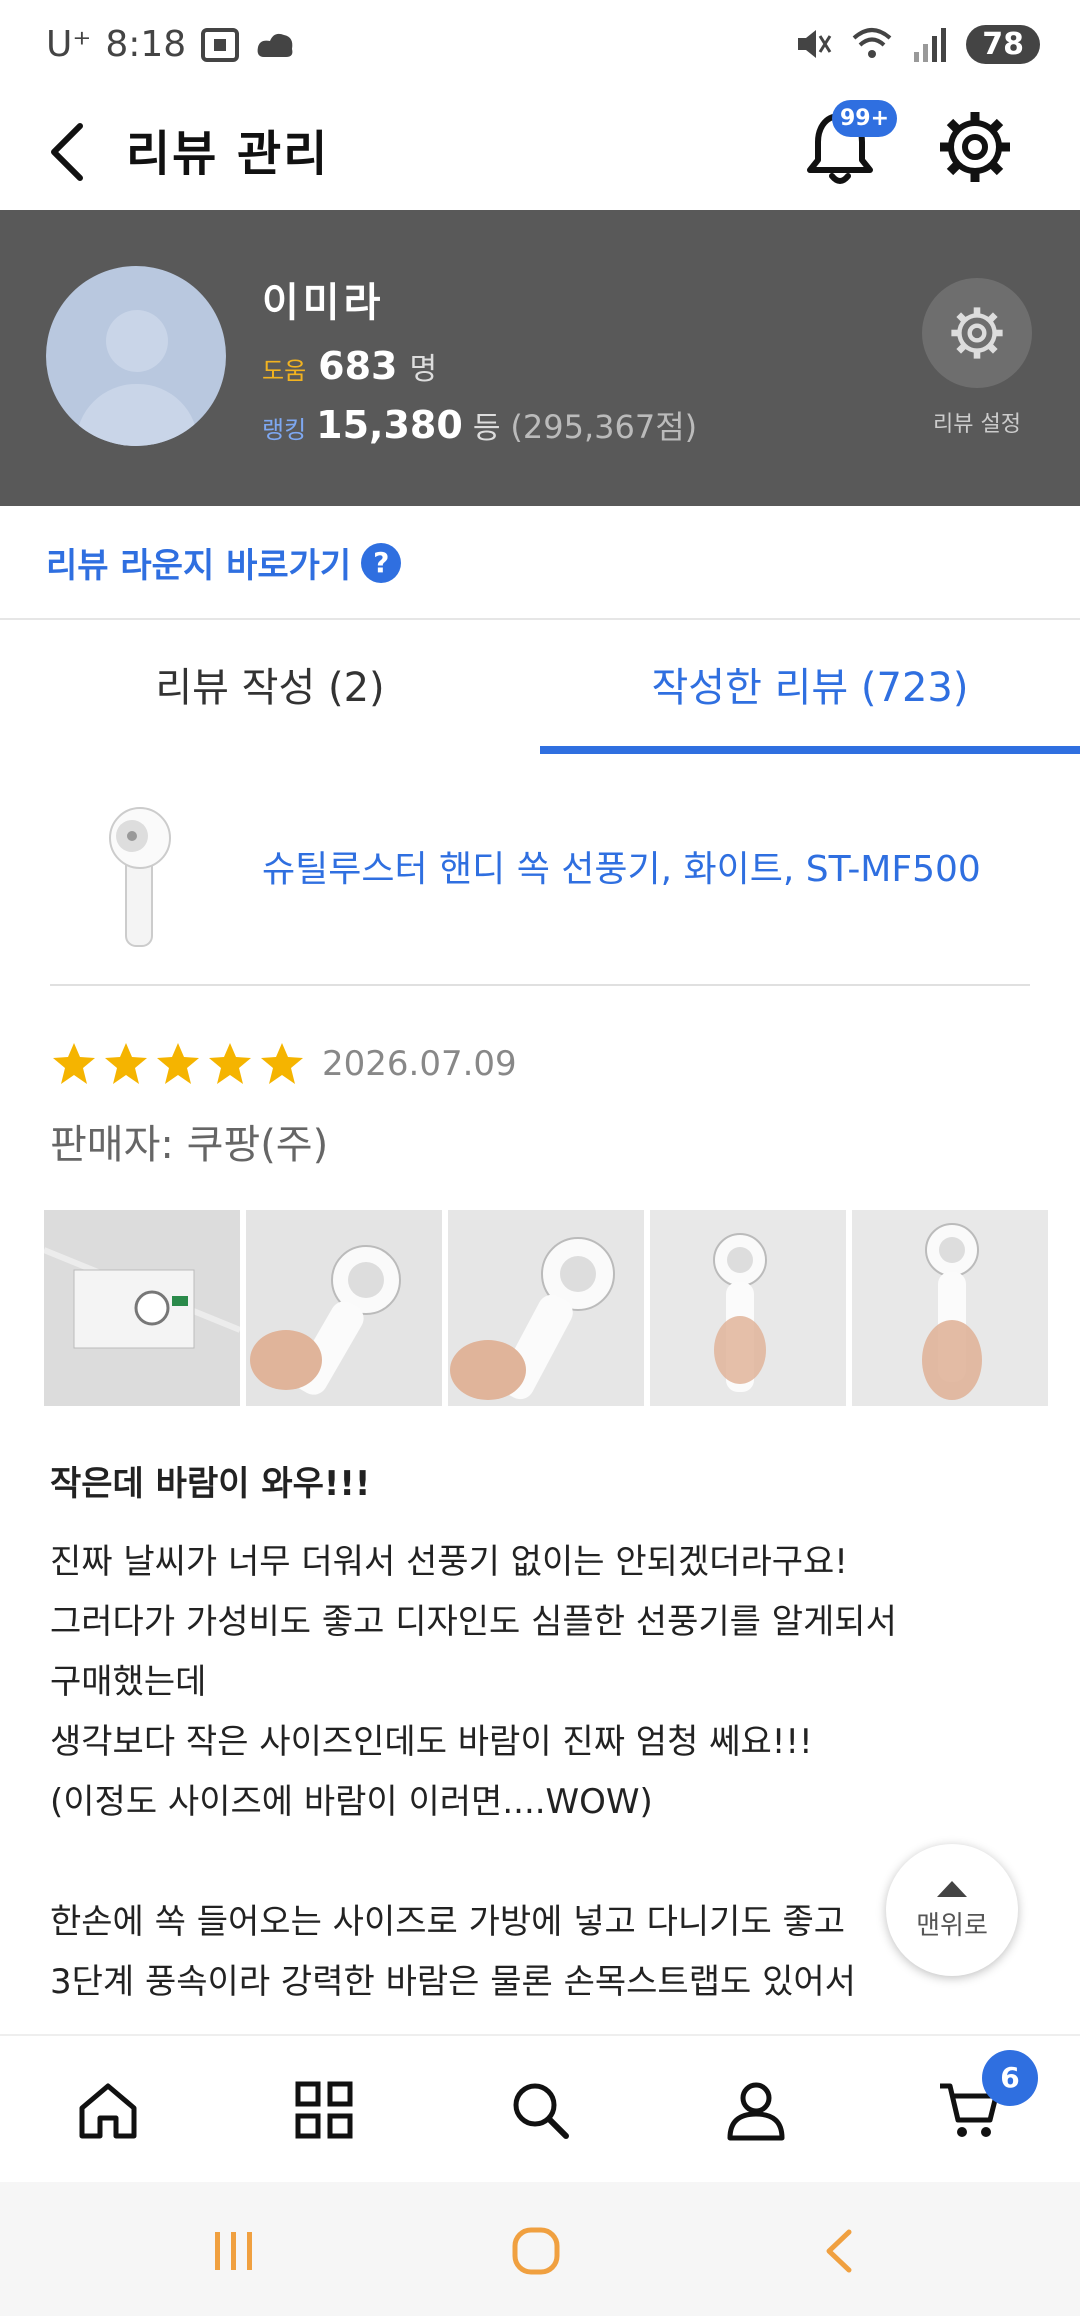  What do you see at coordinates (146, 44) in the screenshot?
I see `clock: 8:18` at bounding box center [146, 44].